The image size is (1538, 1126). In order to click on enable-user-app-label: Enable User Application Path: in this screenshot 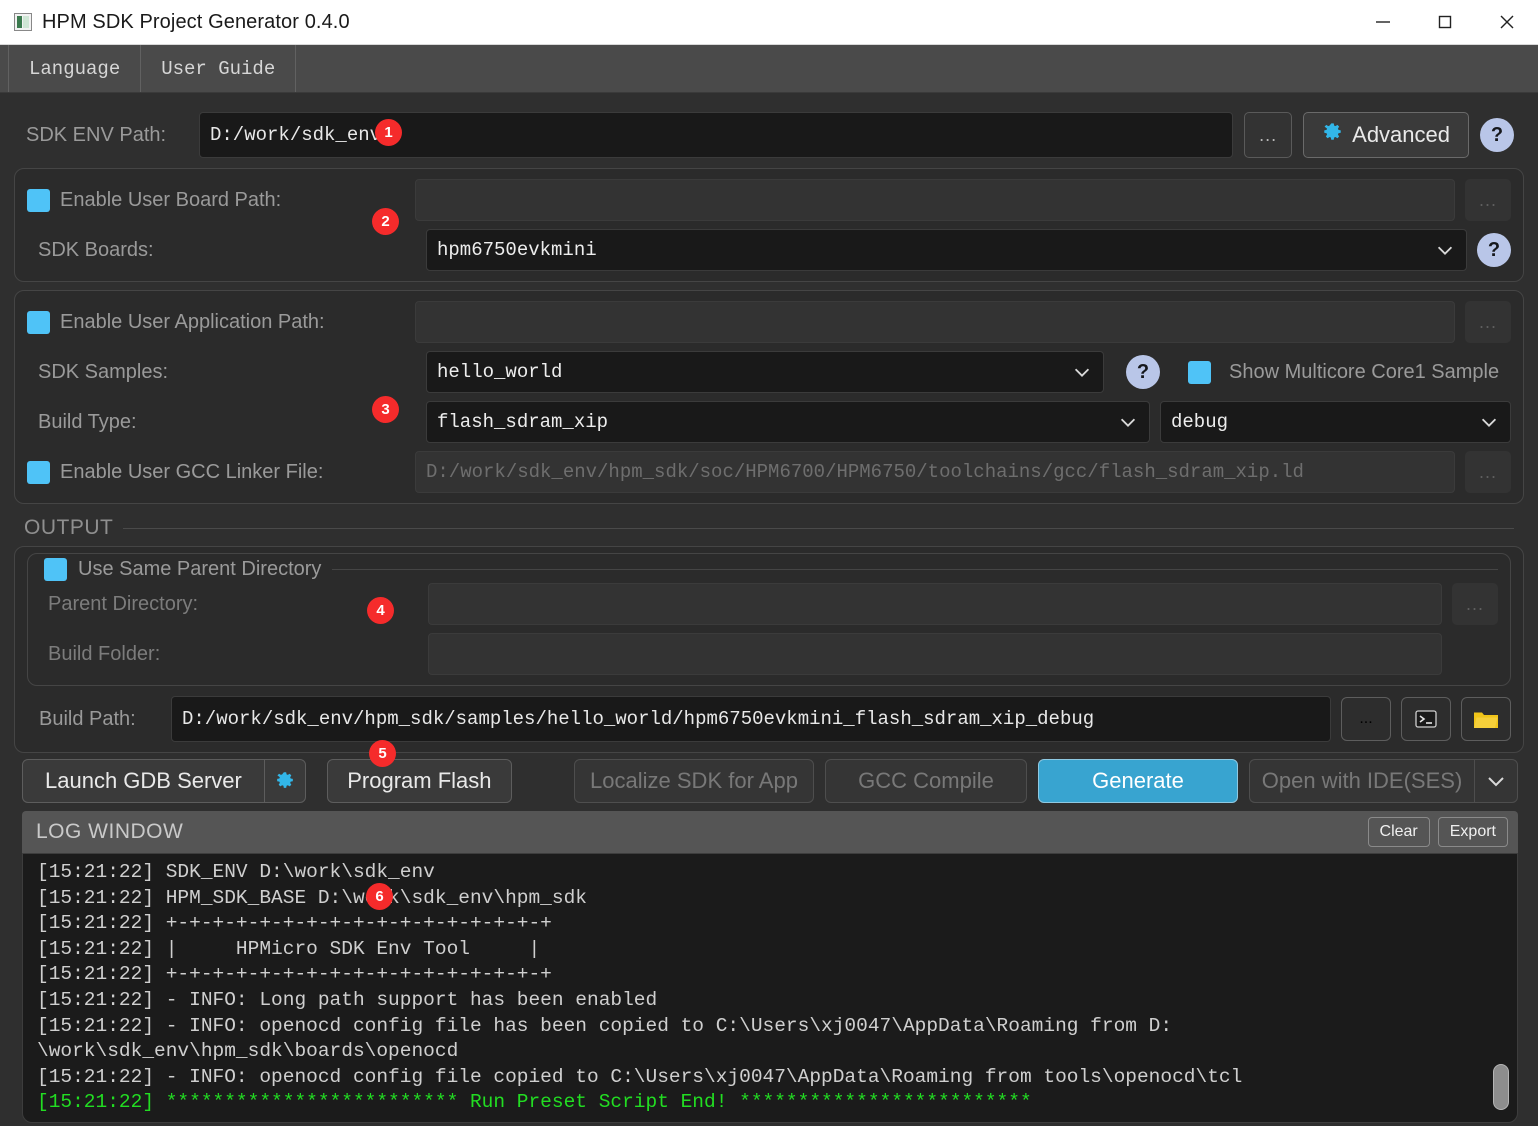, I will do `click(192, 321)`.